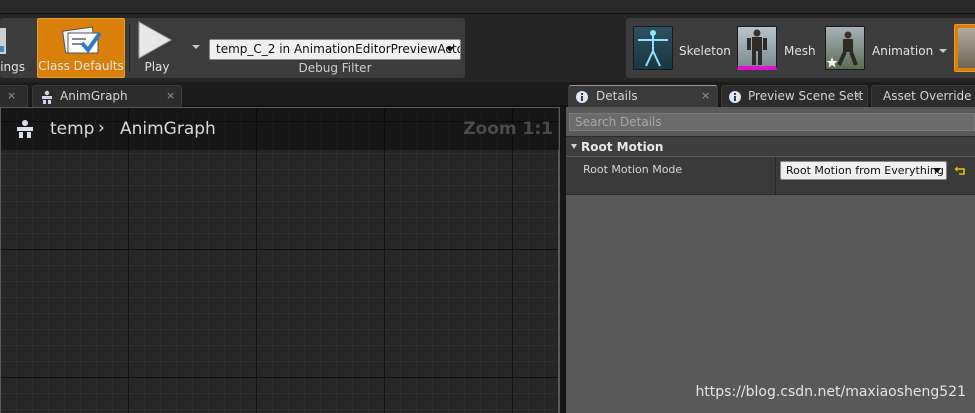  I want to click on graph-header: temp › AnimGraph Zoom 1:1, so click(280, 129).